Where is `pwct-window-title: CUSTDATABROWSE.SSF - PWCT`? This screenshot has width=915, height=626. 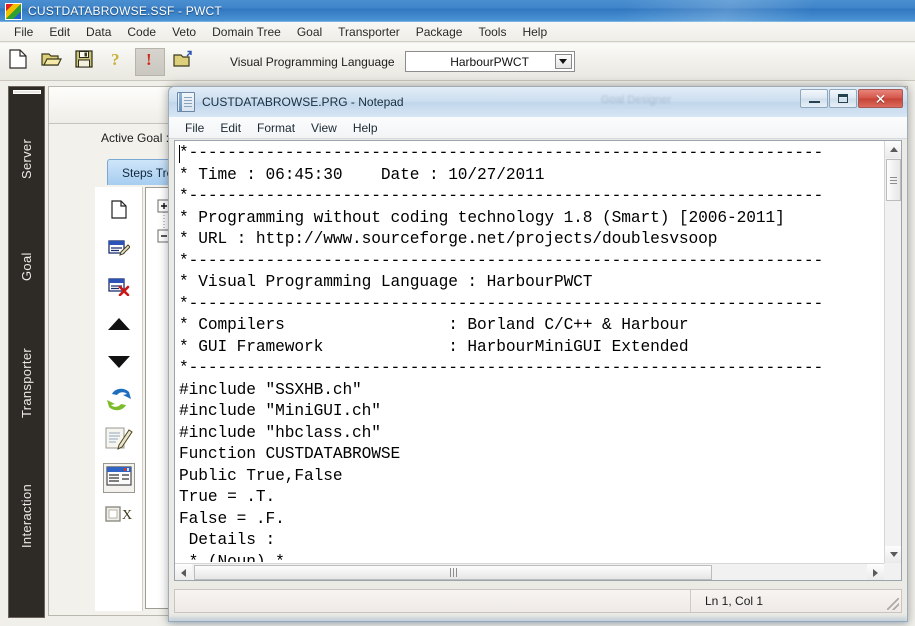
pwct-window-title: CUSTDATABROWSE.SSF - PWCT is located at coordinates (125, 11).